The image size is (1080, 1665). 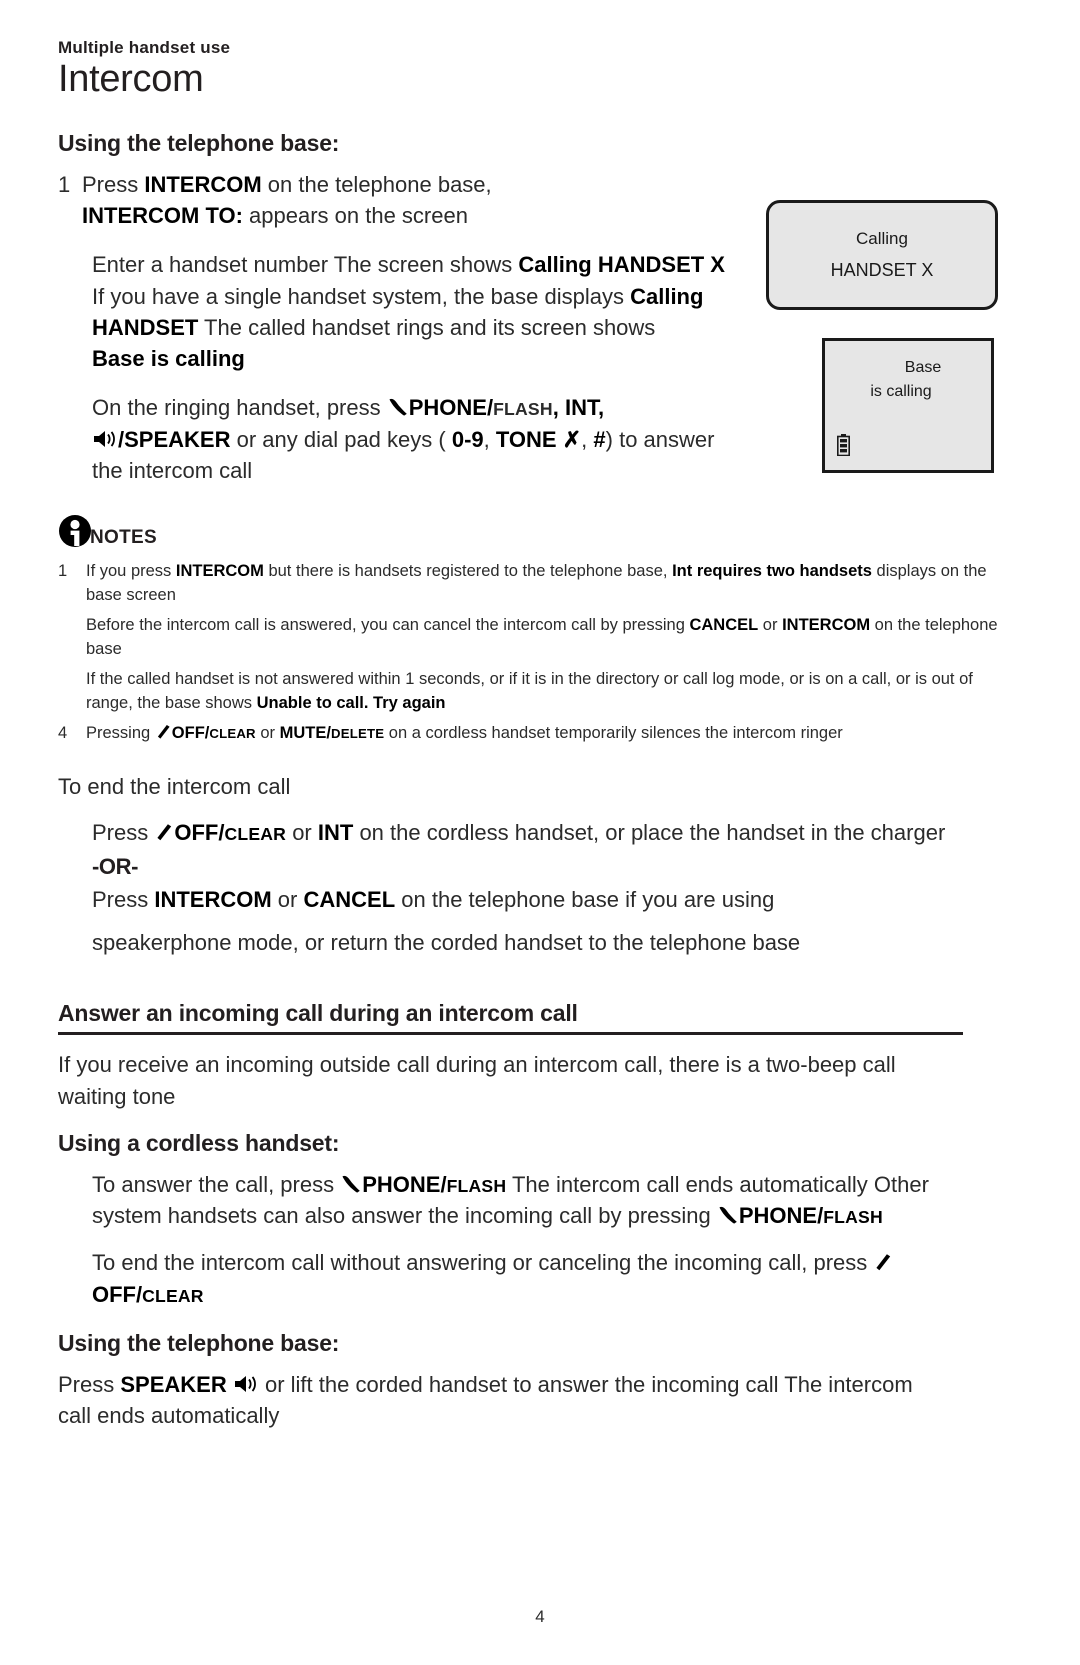 I want to click on p3-k: ,, so click(x=489, y=439).